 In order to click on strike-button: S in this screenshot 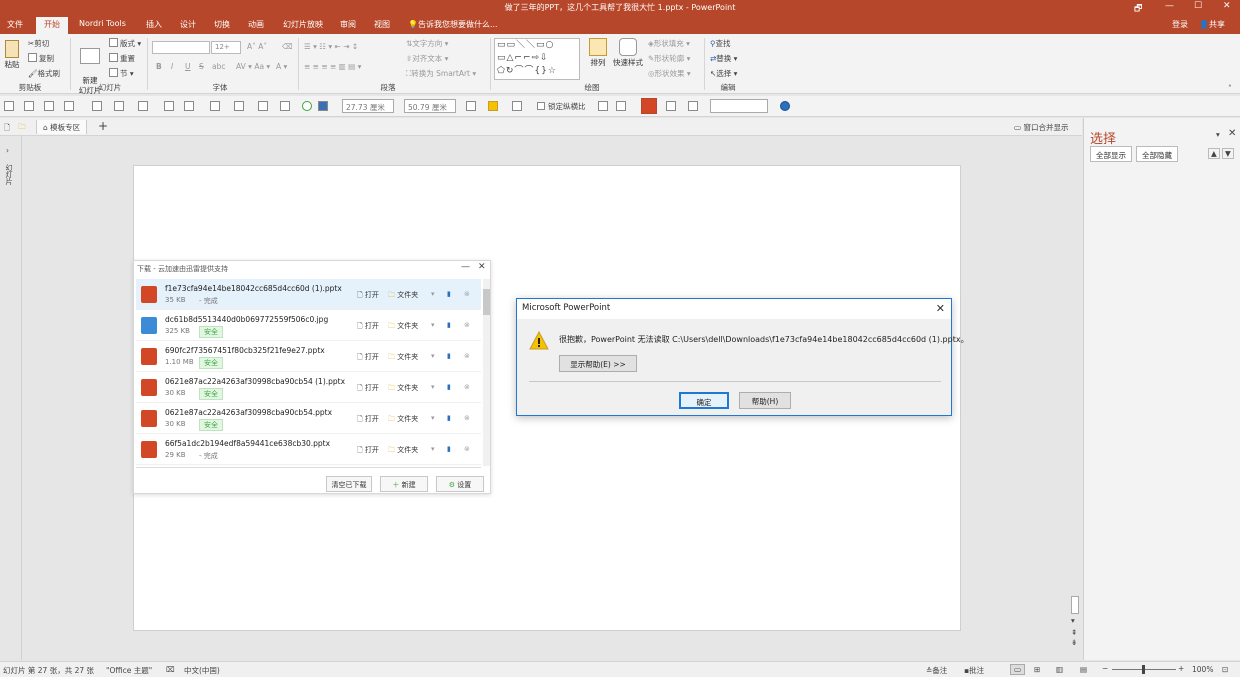, I will do `click(201, 66)`.